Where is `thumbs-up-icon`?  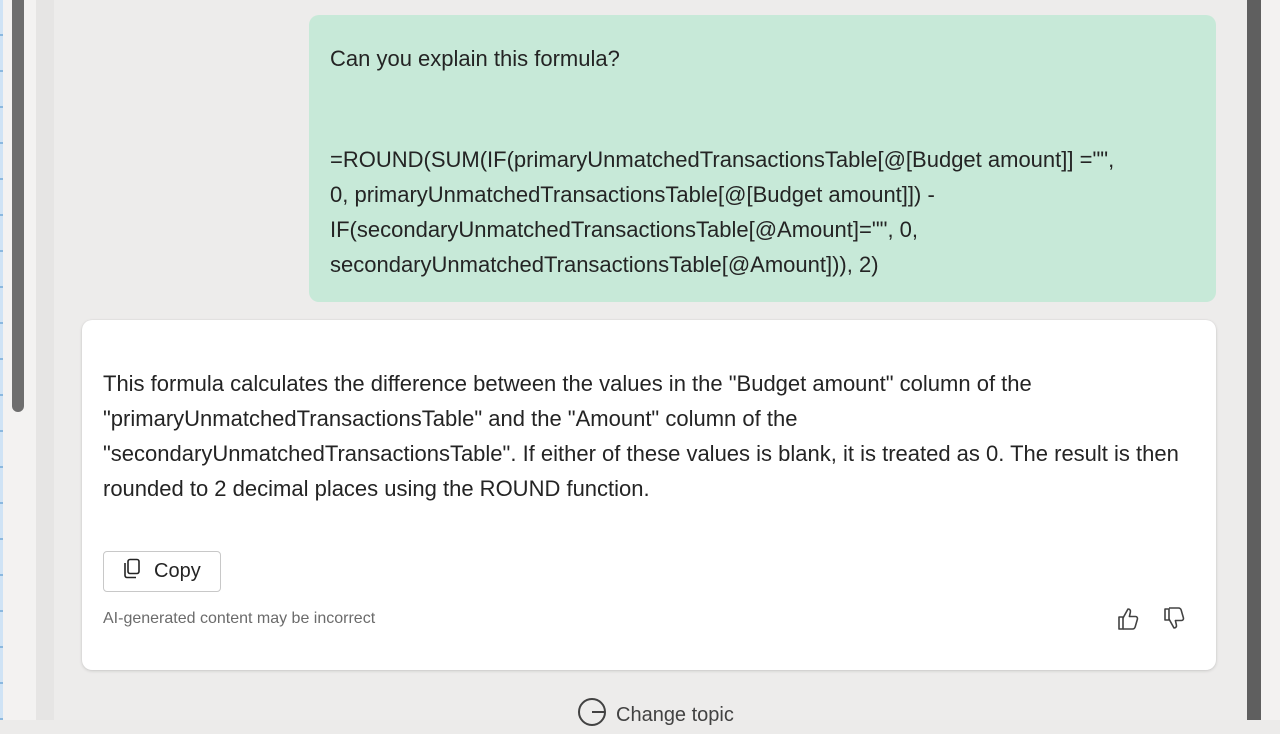
thumbs-up-icon is located at coordinates (1128, 621).